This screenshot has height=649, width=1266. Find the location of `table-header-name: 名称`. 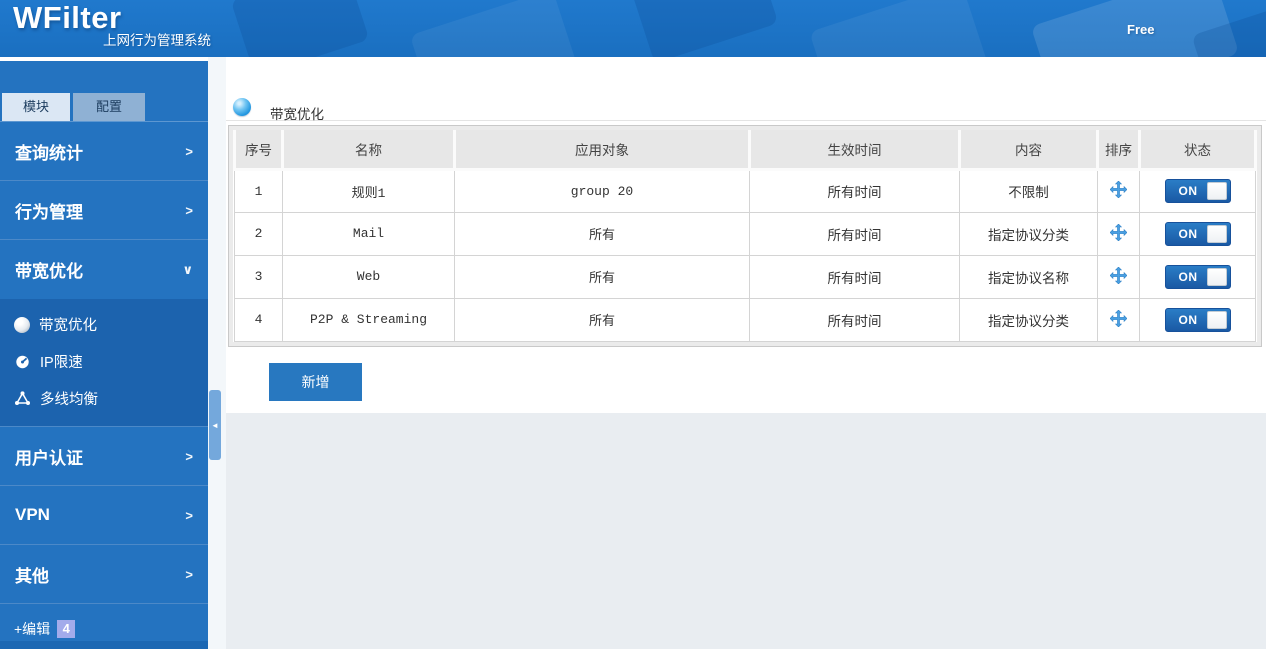

table-header-name: 名称 is located at coordinates (368, 150).